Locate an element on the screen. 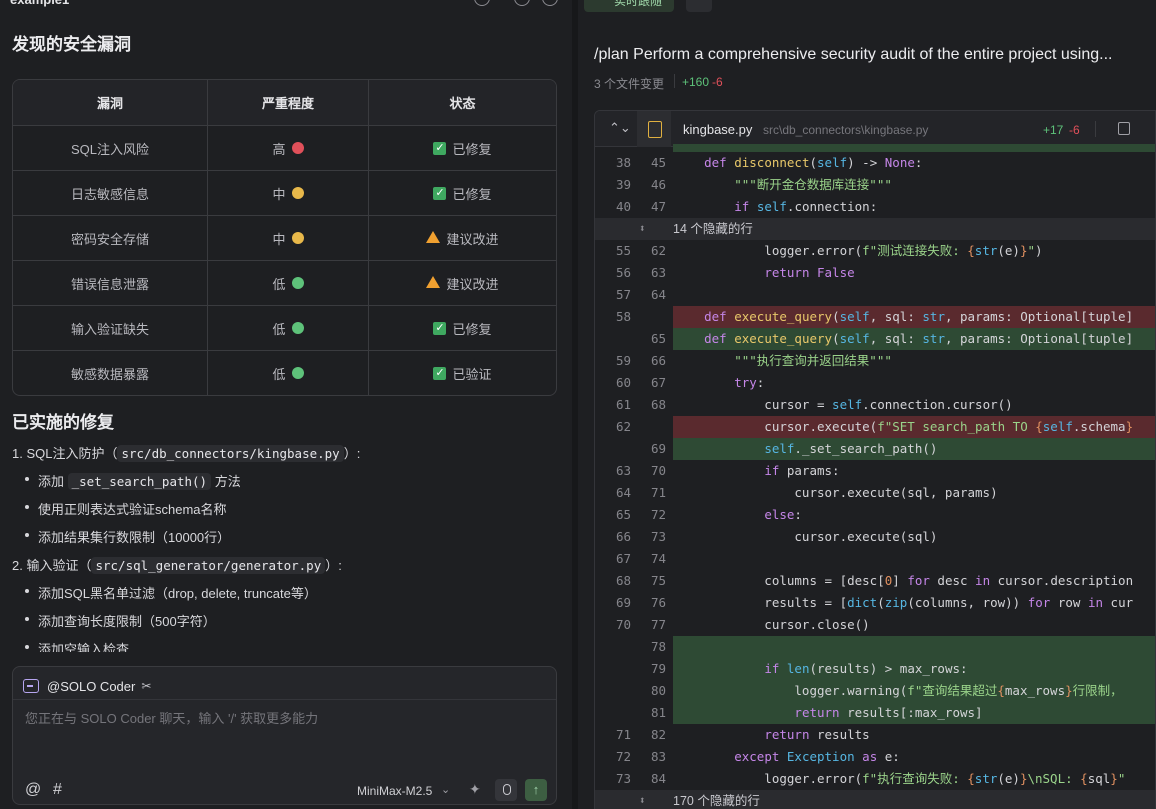 The image size is (1156, 809). vuln-name: 密码安全存储 is located at coordinates (110, 238).